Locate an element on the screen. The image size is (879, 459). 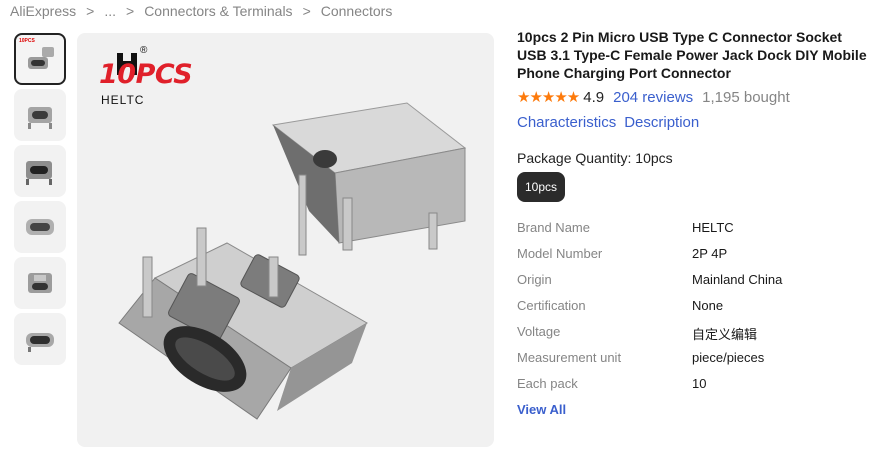
spec-value: 10 is located at coordinates (699, 383).